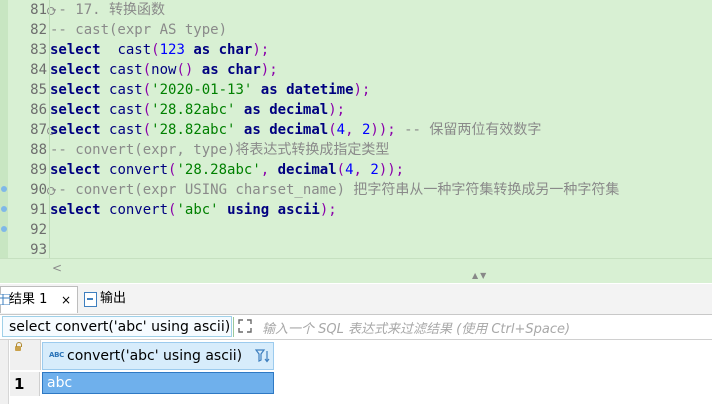  Describe the element at coordinates (383, 130) in the screenshot. I see `code-token: ));` at that location.